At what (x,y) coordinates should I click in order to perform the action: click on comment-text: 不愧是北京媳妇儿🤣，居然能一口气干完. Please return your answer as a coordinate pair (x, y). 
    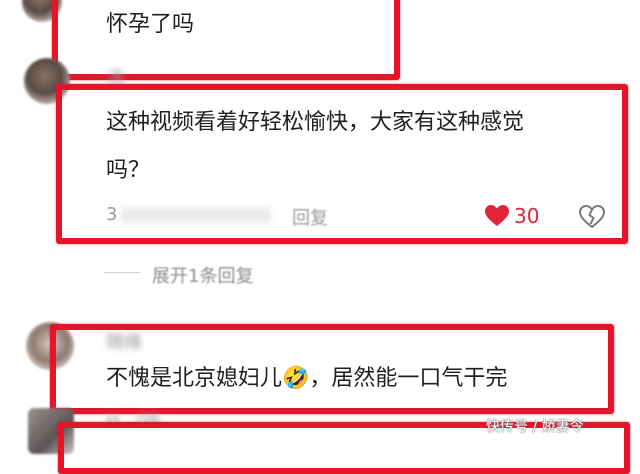
    Looking at the image, I should click on (306, 379).